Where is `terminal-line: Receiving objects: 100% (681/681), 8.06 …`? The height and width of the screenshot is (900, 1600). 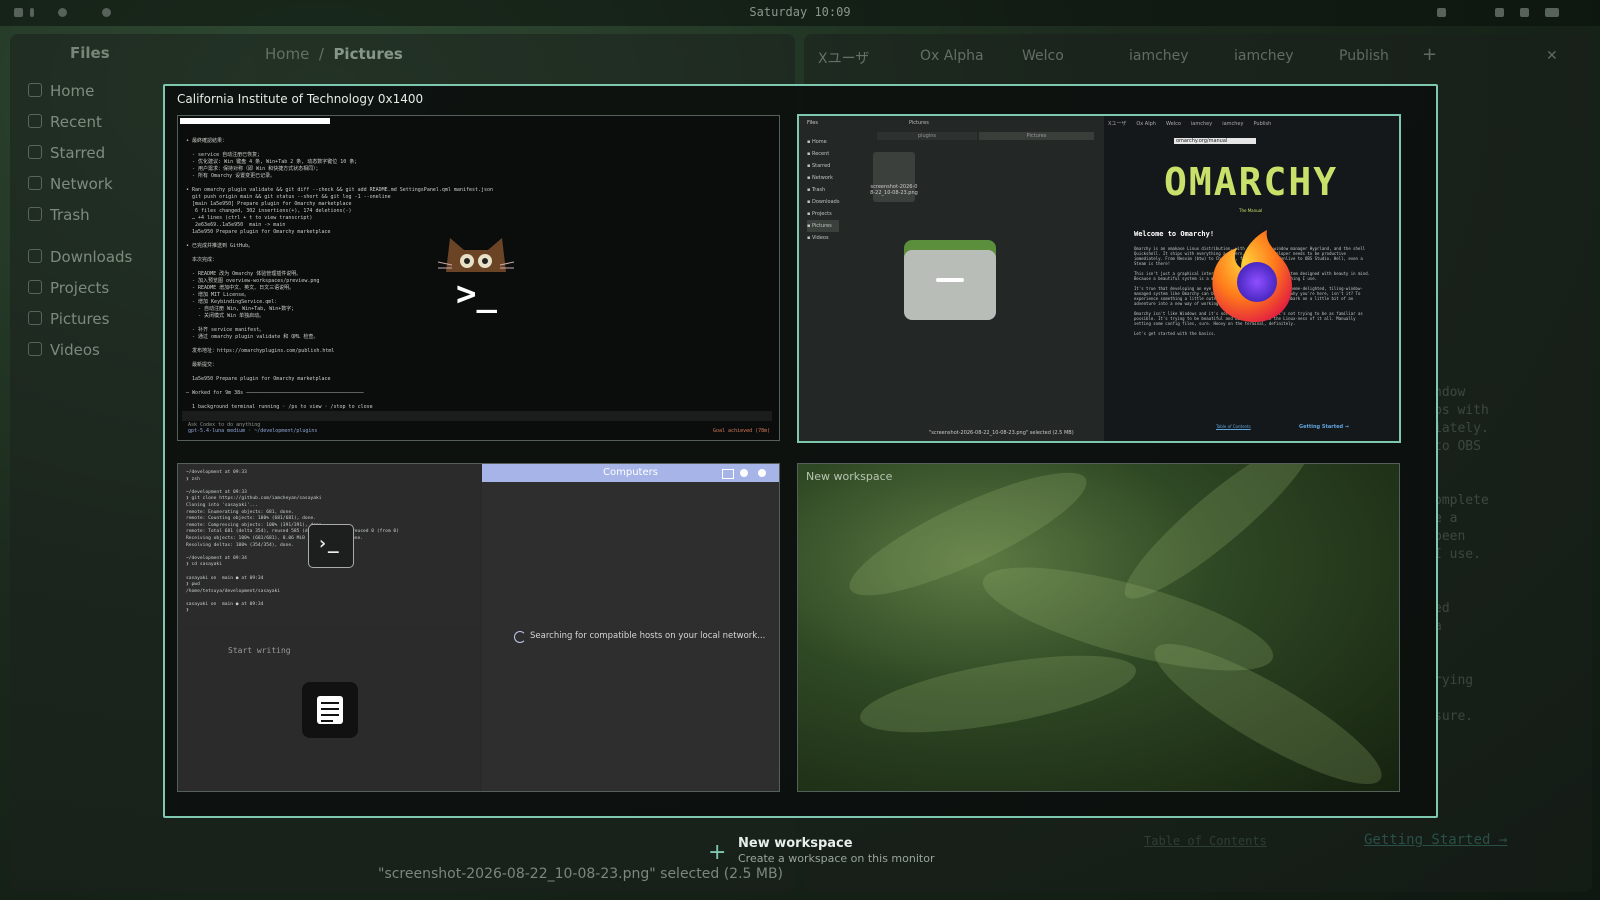 terminal-line: Receiving objects: 100% (681/681), 8.06 … is located at coordinates (275, 538).